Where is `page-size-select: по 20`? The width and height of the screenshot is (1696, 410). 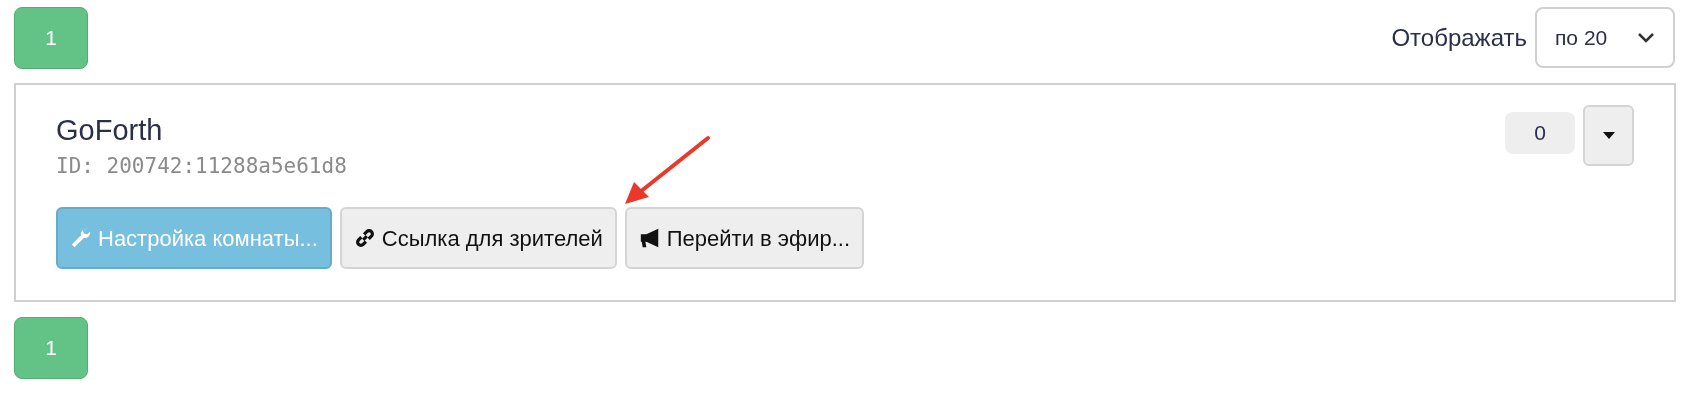
page-size-select: по 20 is located at coordinates (1605, 37).